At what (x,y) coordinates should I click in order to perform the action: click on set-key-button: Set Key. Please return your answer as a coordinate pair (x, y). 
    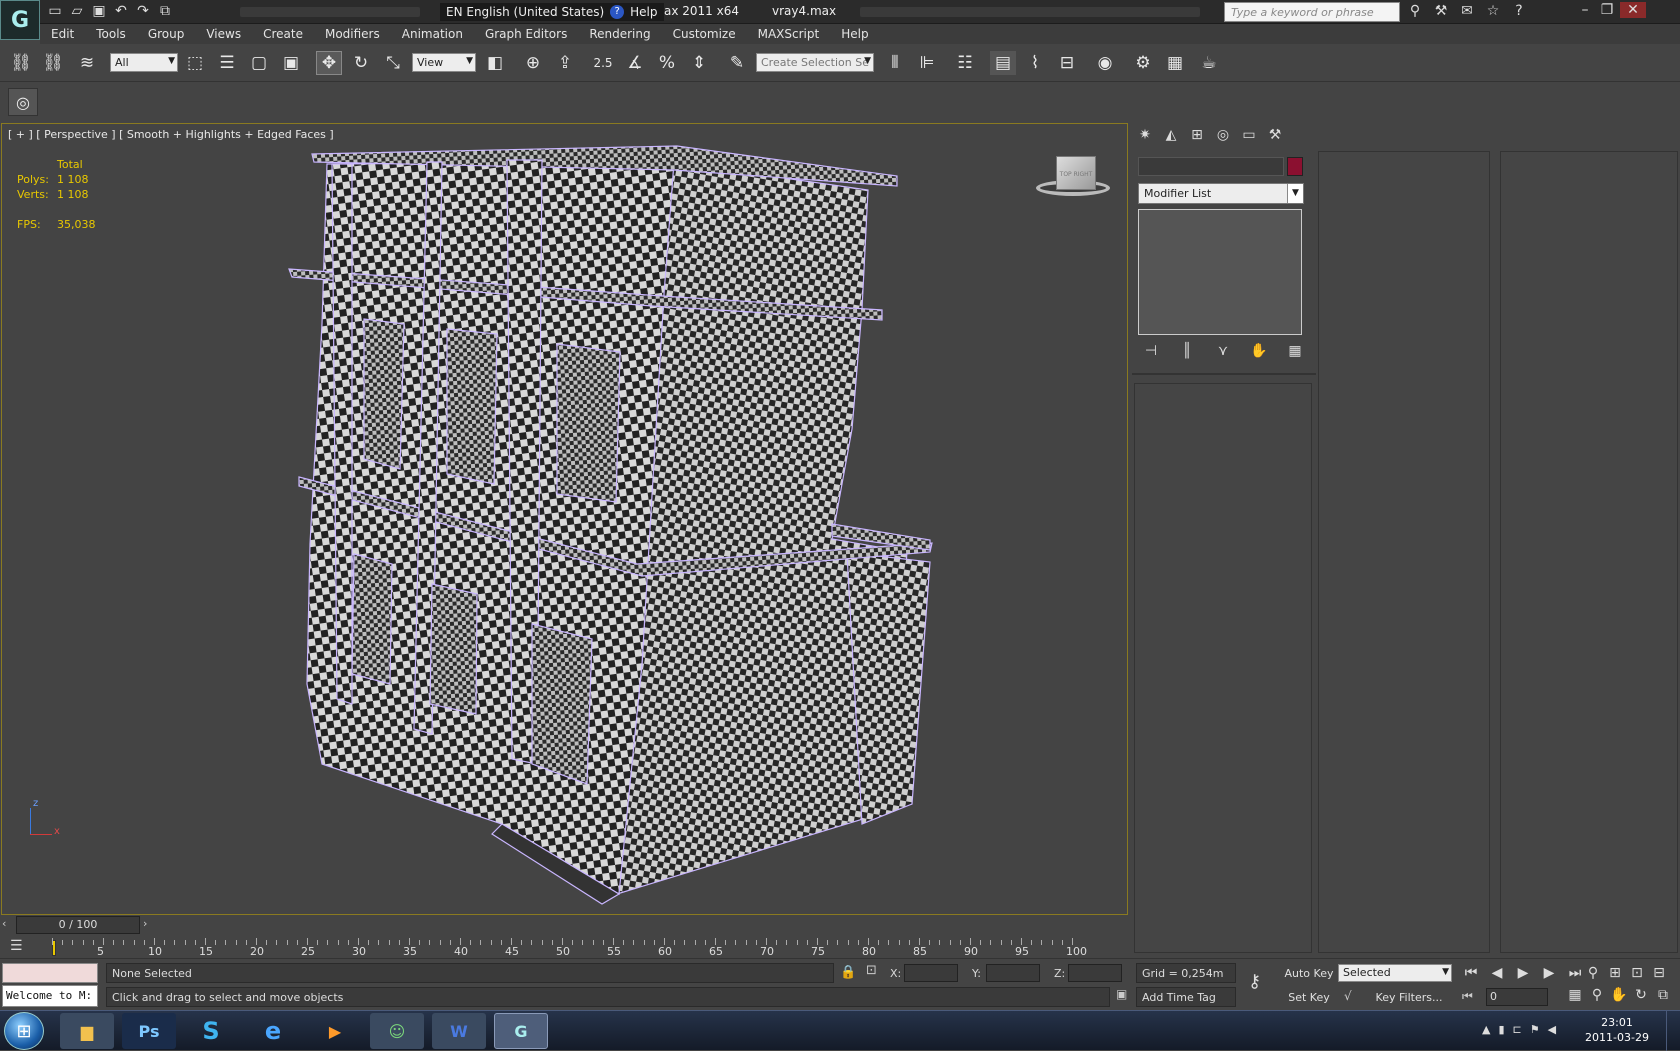
    Looking at the image, I should click on (1309, 997).